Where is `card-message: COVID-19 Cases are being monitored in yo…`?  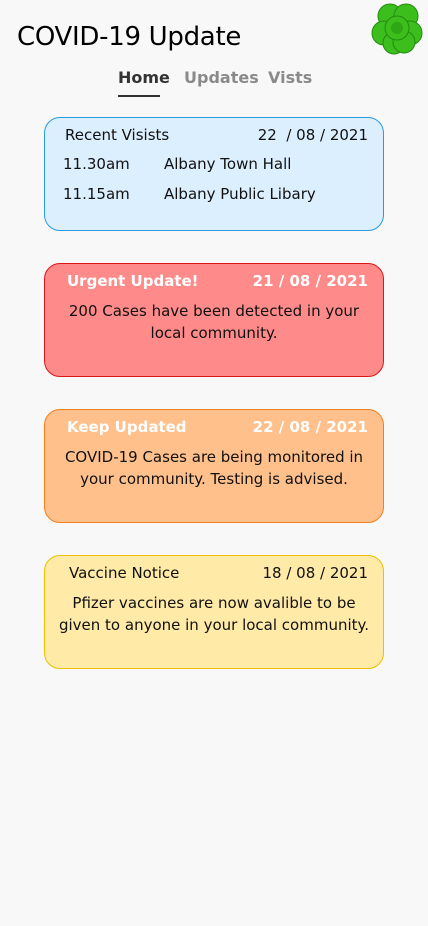 card-message: COVID-19 Cases are being monitored in yo… is located at coordinates (214, 468).